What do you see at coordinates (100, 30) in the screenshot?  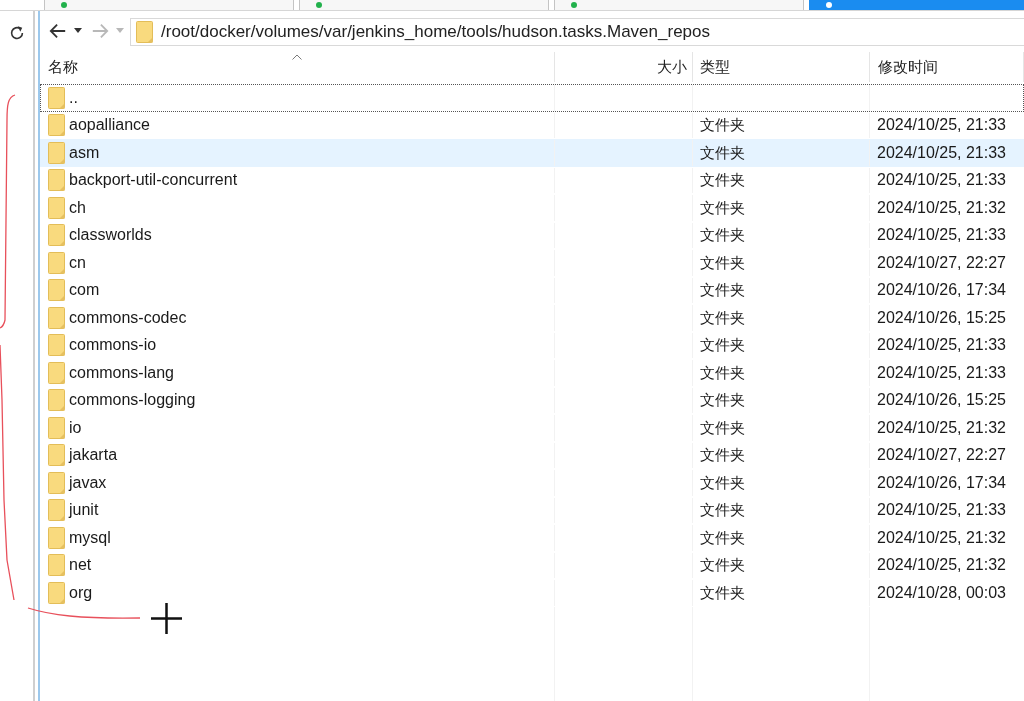 I see `forward-arrow-icon` at bounding box center [100, 30].